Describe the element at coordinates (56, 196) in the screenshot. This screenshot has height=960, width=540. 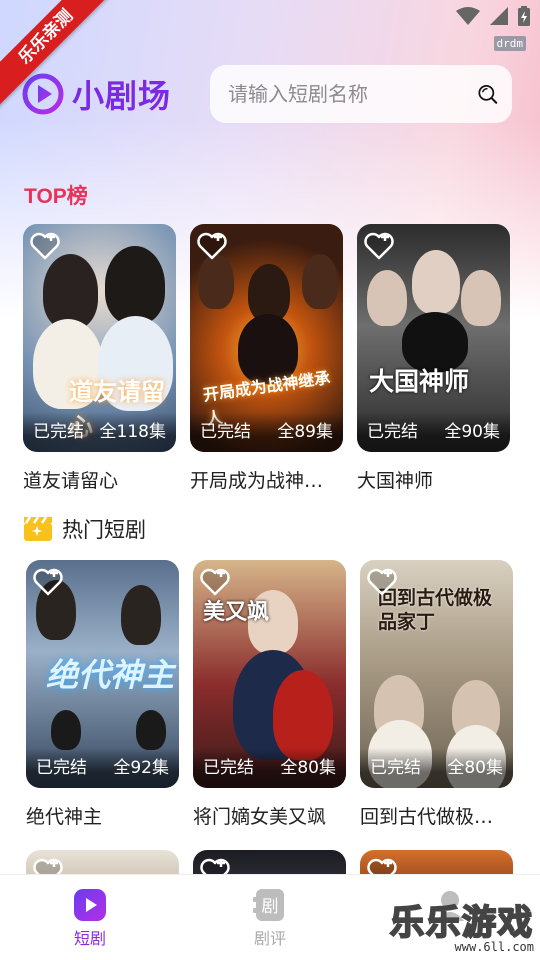
I see `top-section-title: TOP榜` at that location.